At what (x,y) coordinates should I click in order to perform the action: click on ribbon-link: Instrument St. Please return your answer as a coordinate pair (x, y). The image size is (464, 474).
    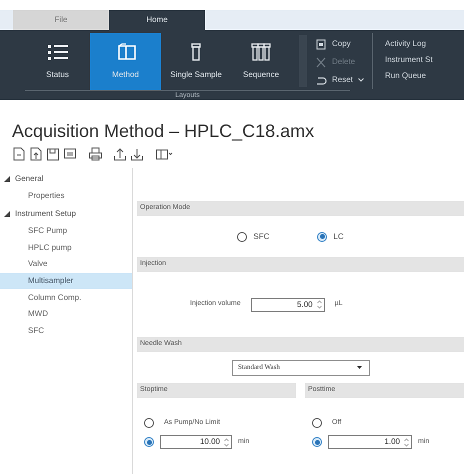
    Looking at the image, I should click on (424, 59).